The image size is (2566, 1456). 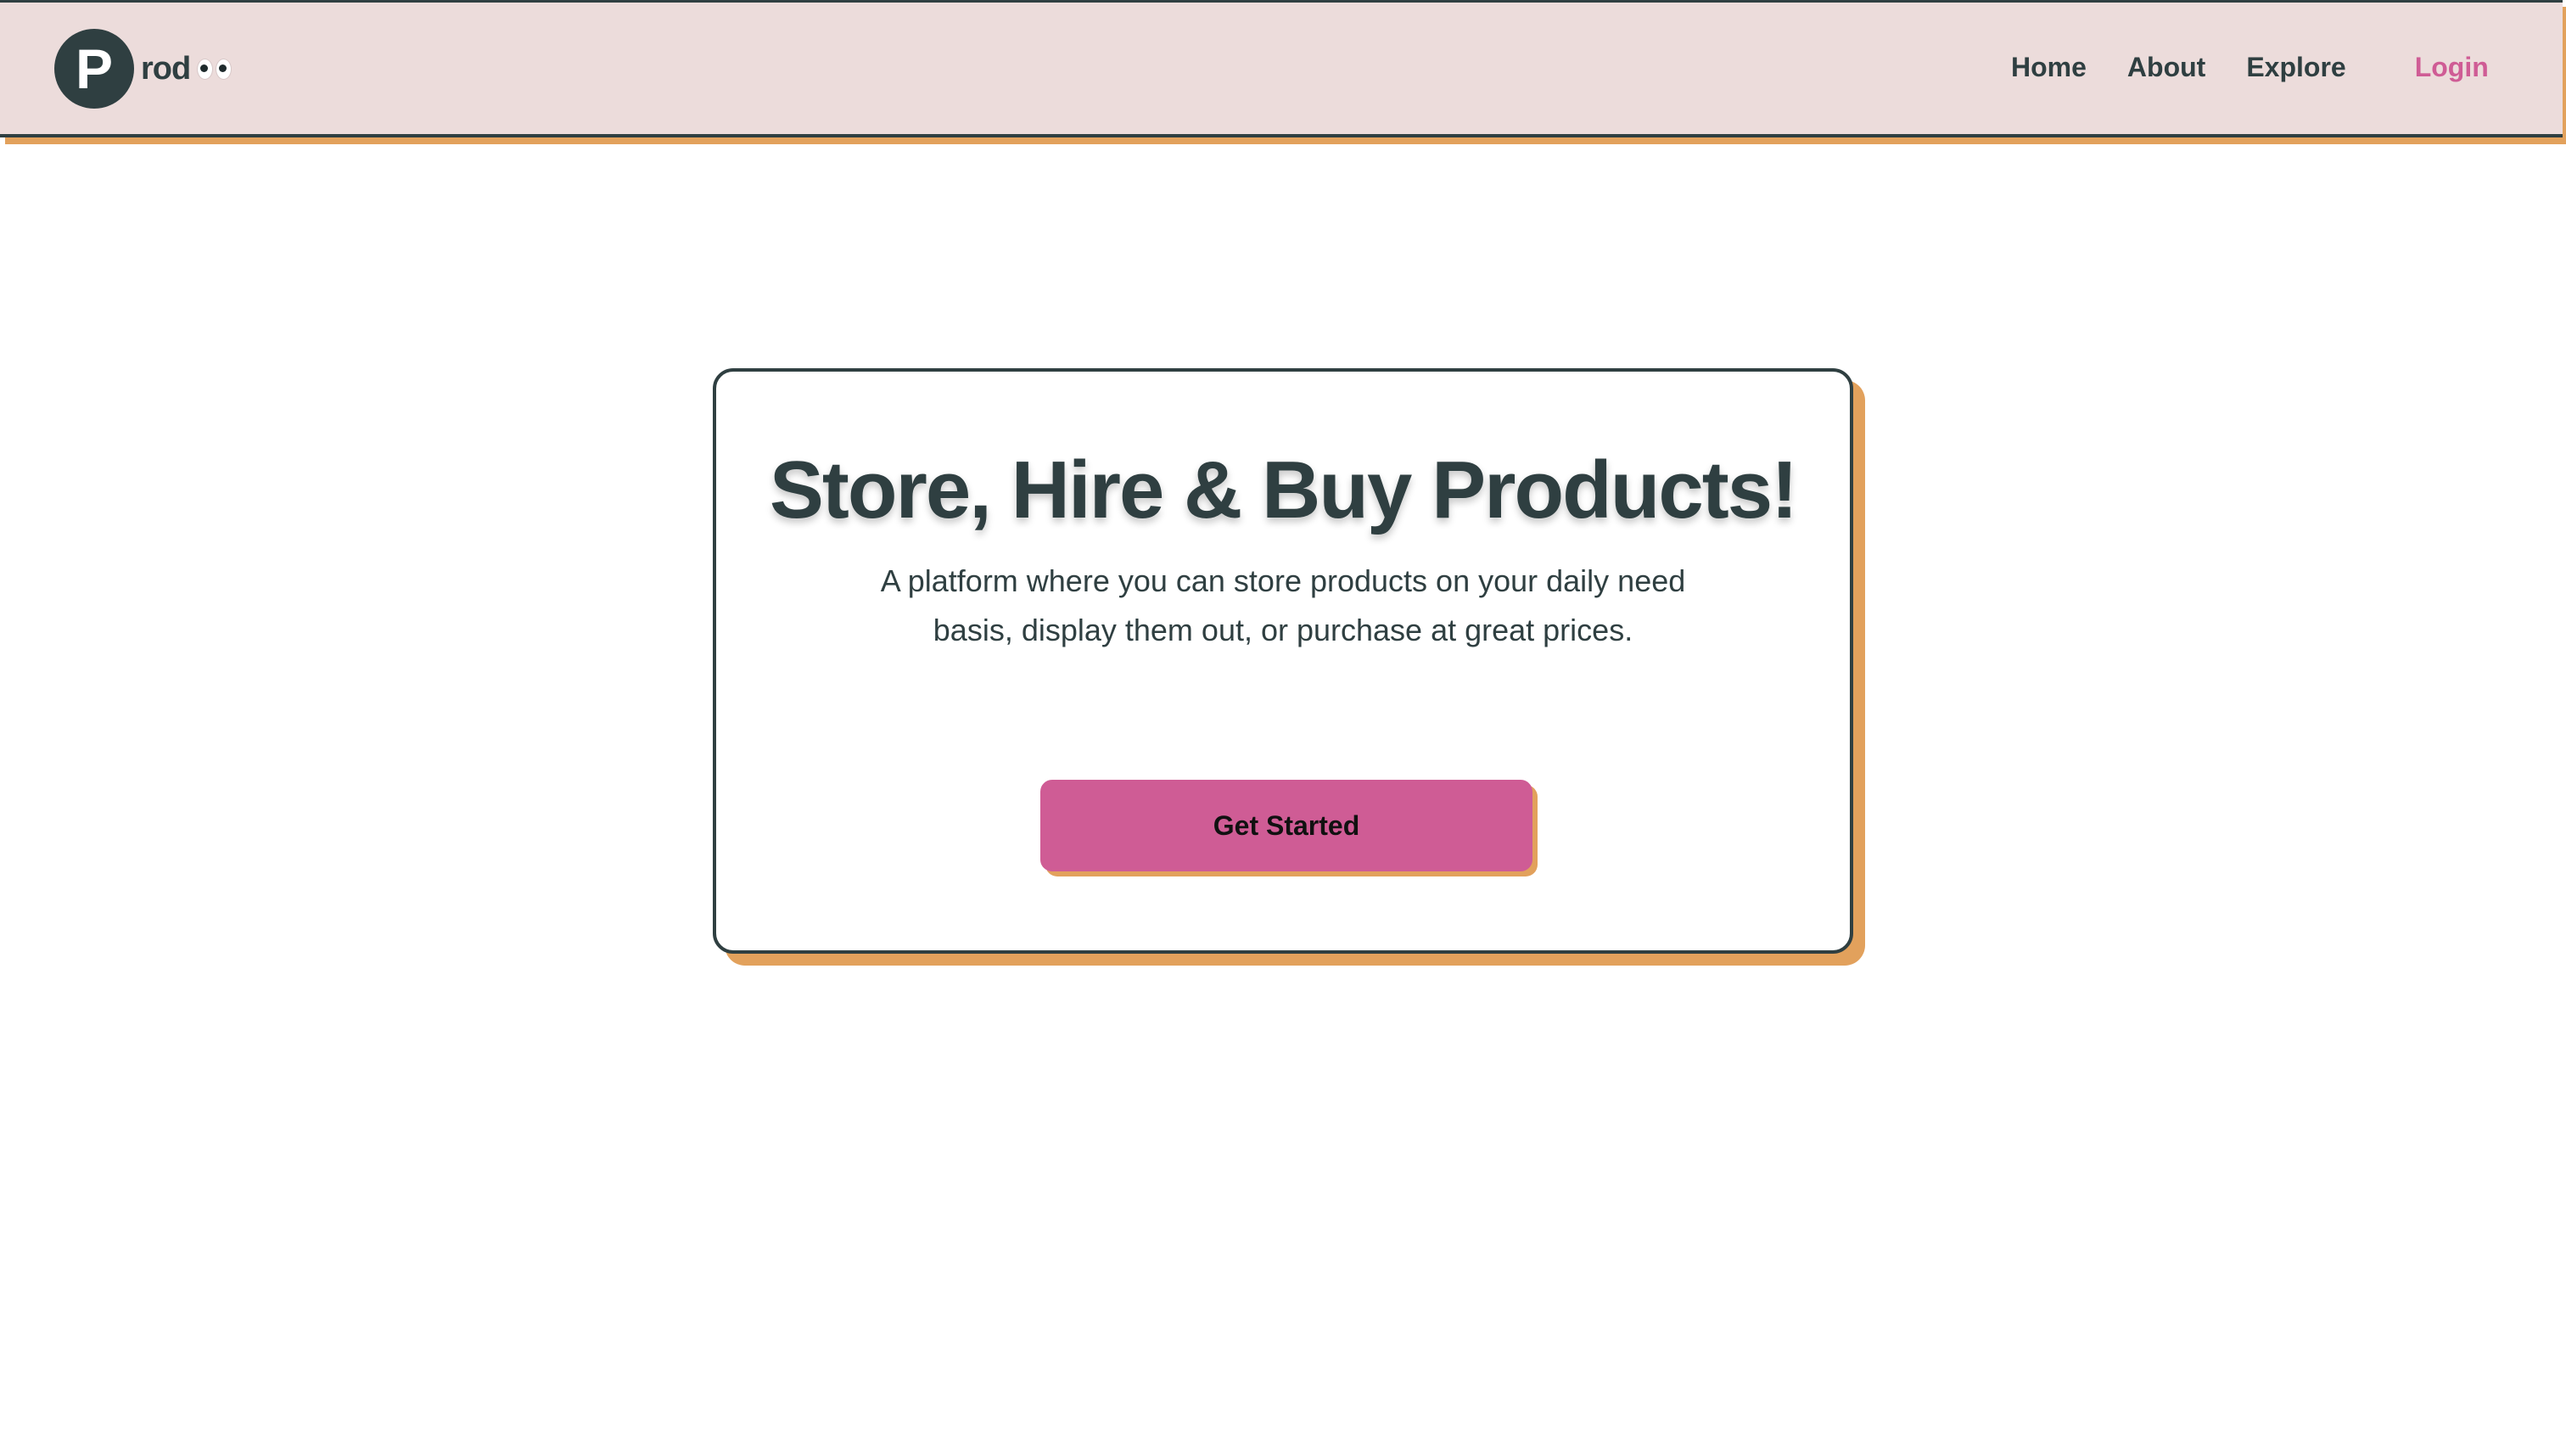 I want to click on logo-badge-icon: P, so click(x=94, y=69).